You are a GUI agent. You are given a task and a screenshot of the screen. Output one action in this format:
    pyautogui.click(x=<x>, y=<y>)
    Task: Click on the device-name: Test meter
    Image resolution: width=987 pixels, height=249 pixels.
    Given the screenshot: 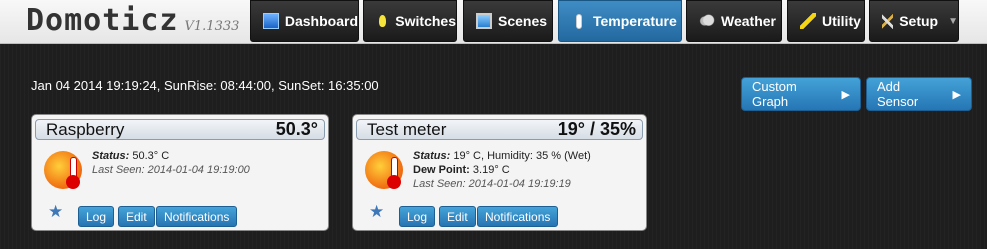 What is the action you would take?
    pyautogui.click(x=407, y=129)
    